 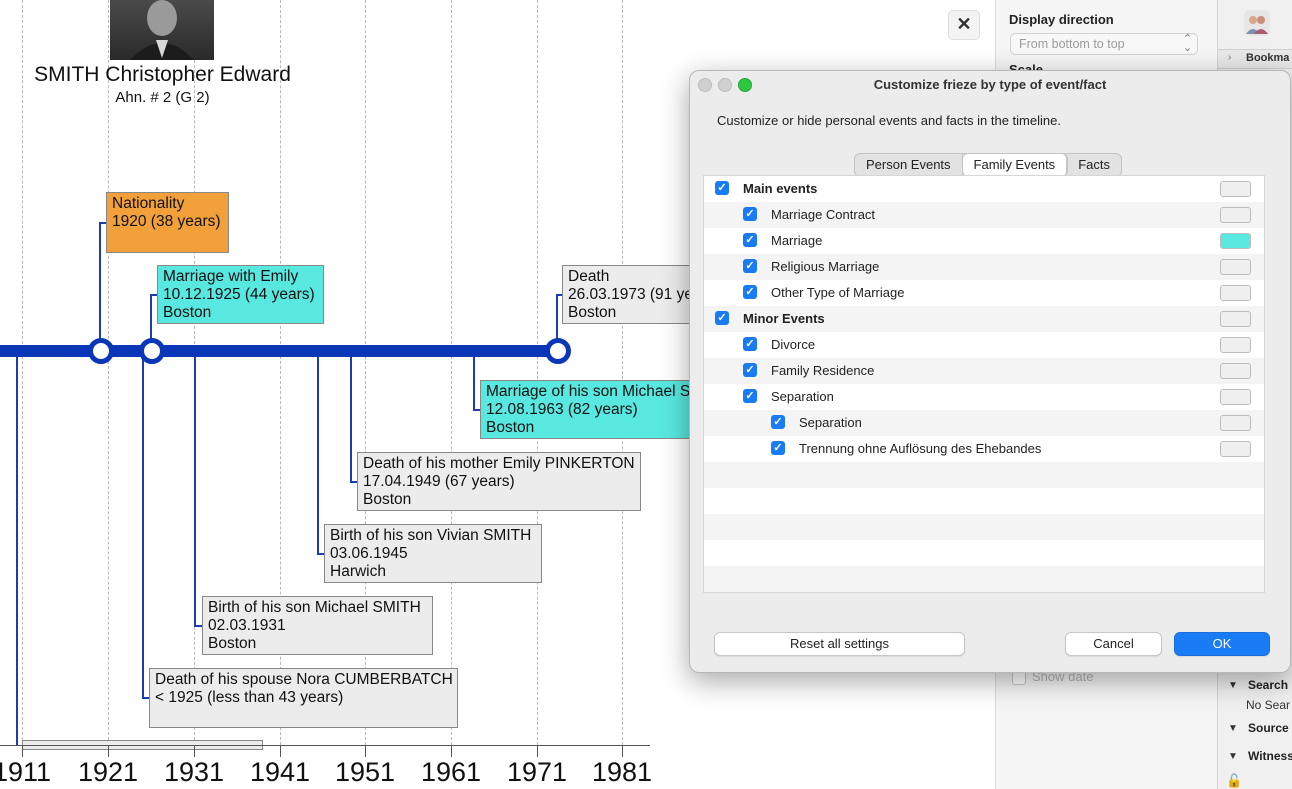 I want to click on row-label: Trennung ohne Auflösung des Ehebandes, so click(x=920, y=448).